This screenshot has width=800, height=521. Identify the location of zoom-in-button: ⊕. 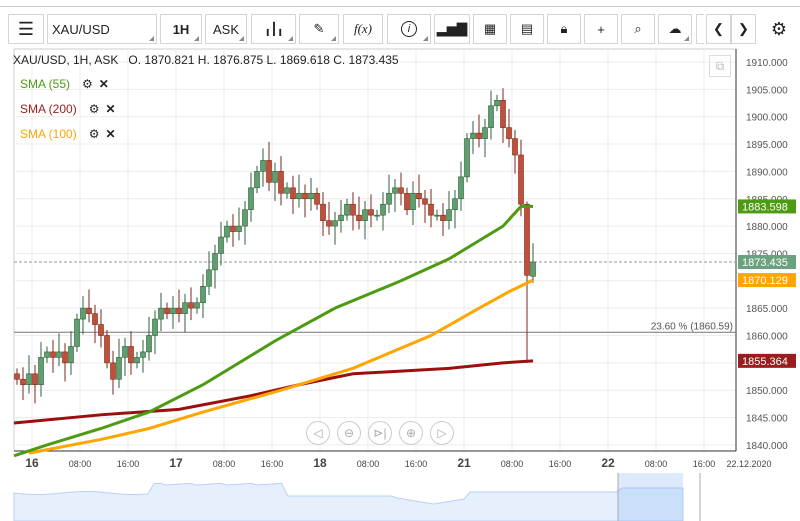
(411, 433).